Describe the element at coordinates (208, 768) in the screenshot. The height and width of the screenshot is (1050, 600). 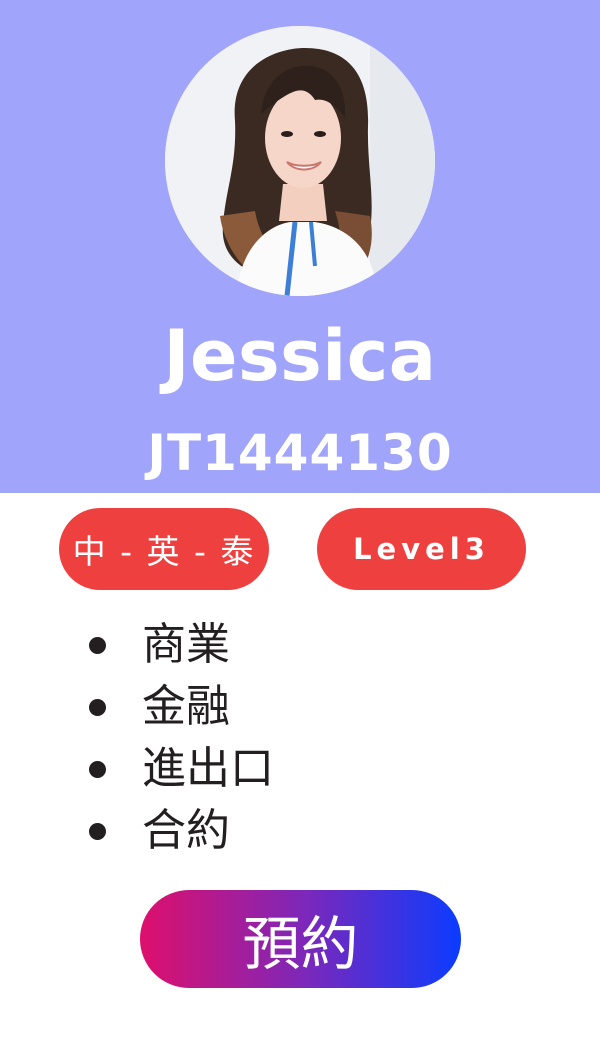
I see `topic-label: 進出口` at that location.